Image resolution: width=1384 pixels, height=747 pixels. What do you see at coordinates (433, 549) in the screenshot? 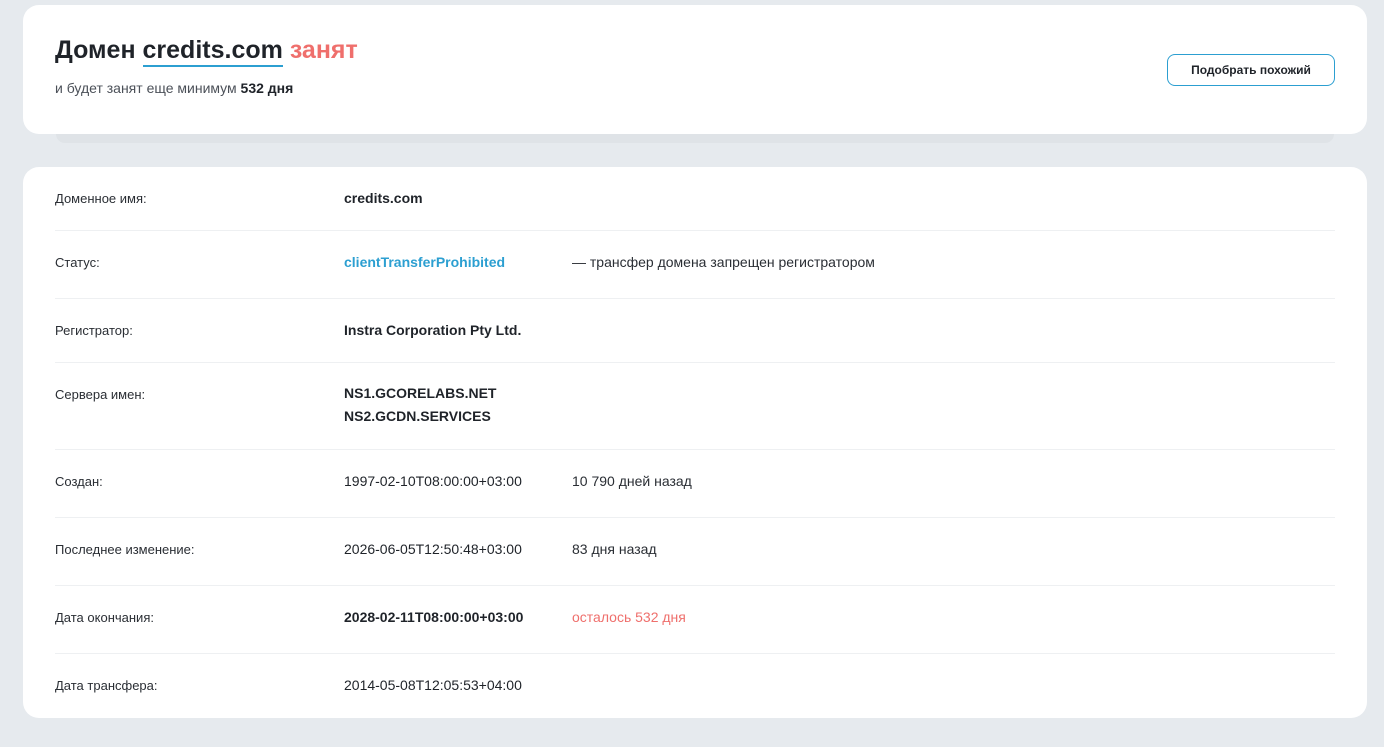
I see `value-updated: 2026-06-05T12:50:48+03:00` at bounding box center [433, 549].